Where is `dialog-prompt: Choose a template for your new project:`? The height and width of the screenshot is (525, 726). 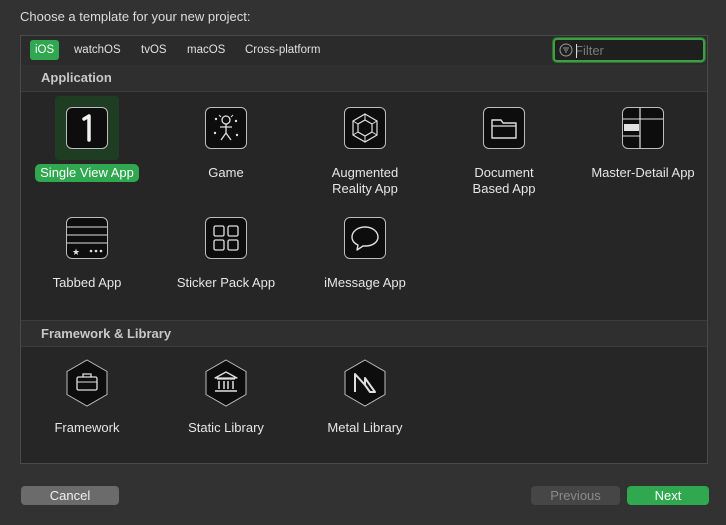
dialog-prompt: Choose a template for your new project: is located at coordinates (135, 16).